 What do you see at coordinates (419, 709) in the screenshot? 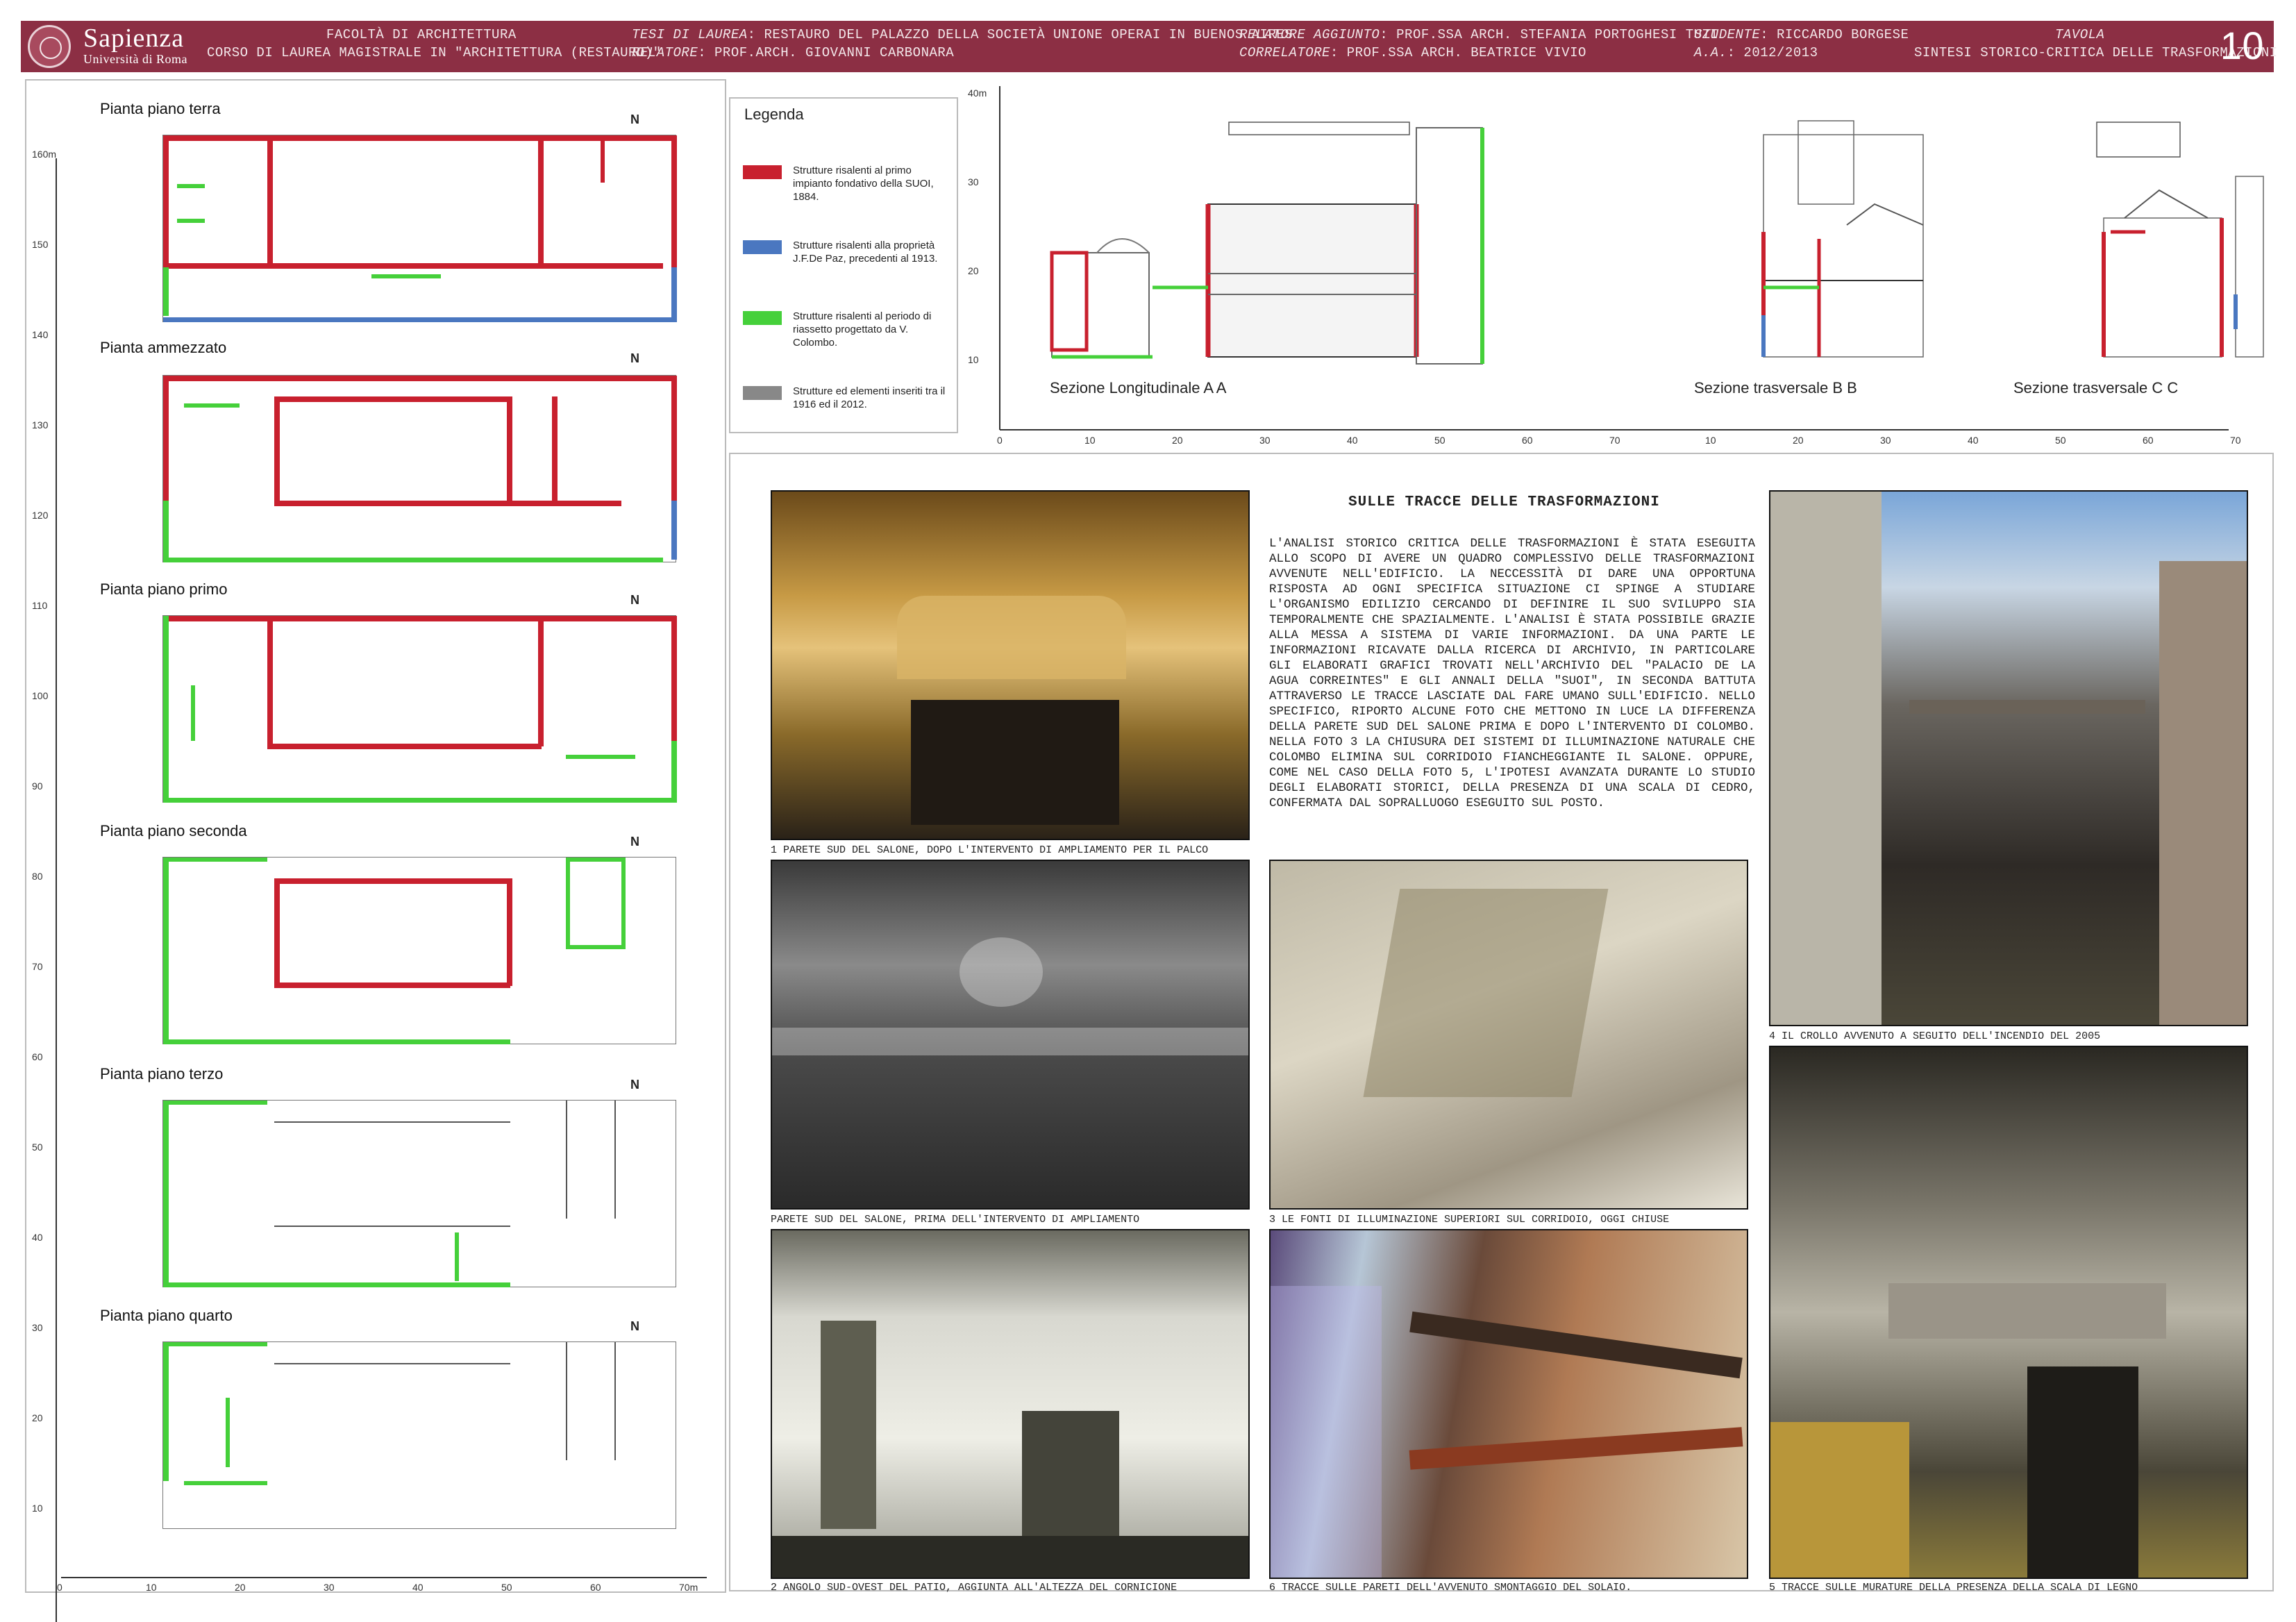
I see `plan-drawing-first` at bounding box center [419, 709].